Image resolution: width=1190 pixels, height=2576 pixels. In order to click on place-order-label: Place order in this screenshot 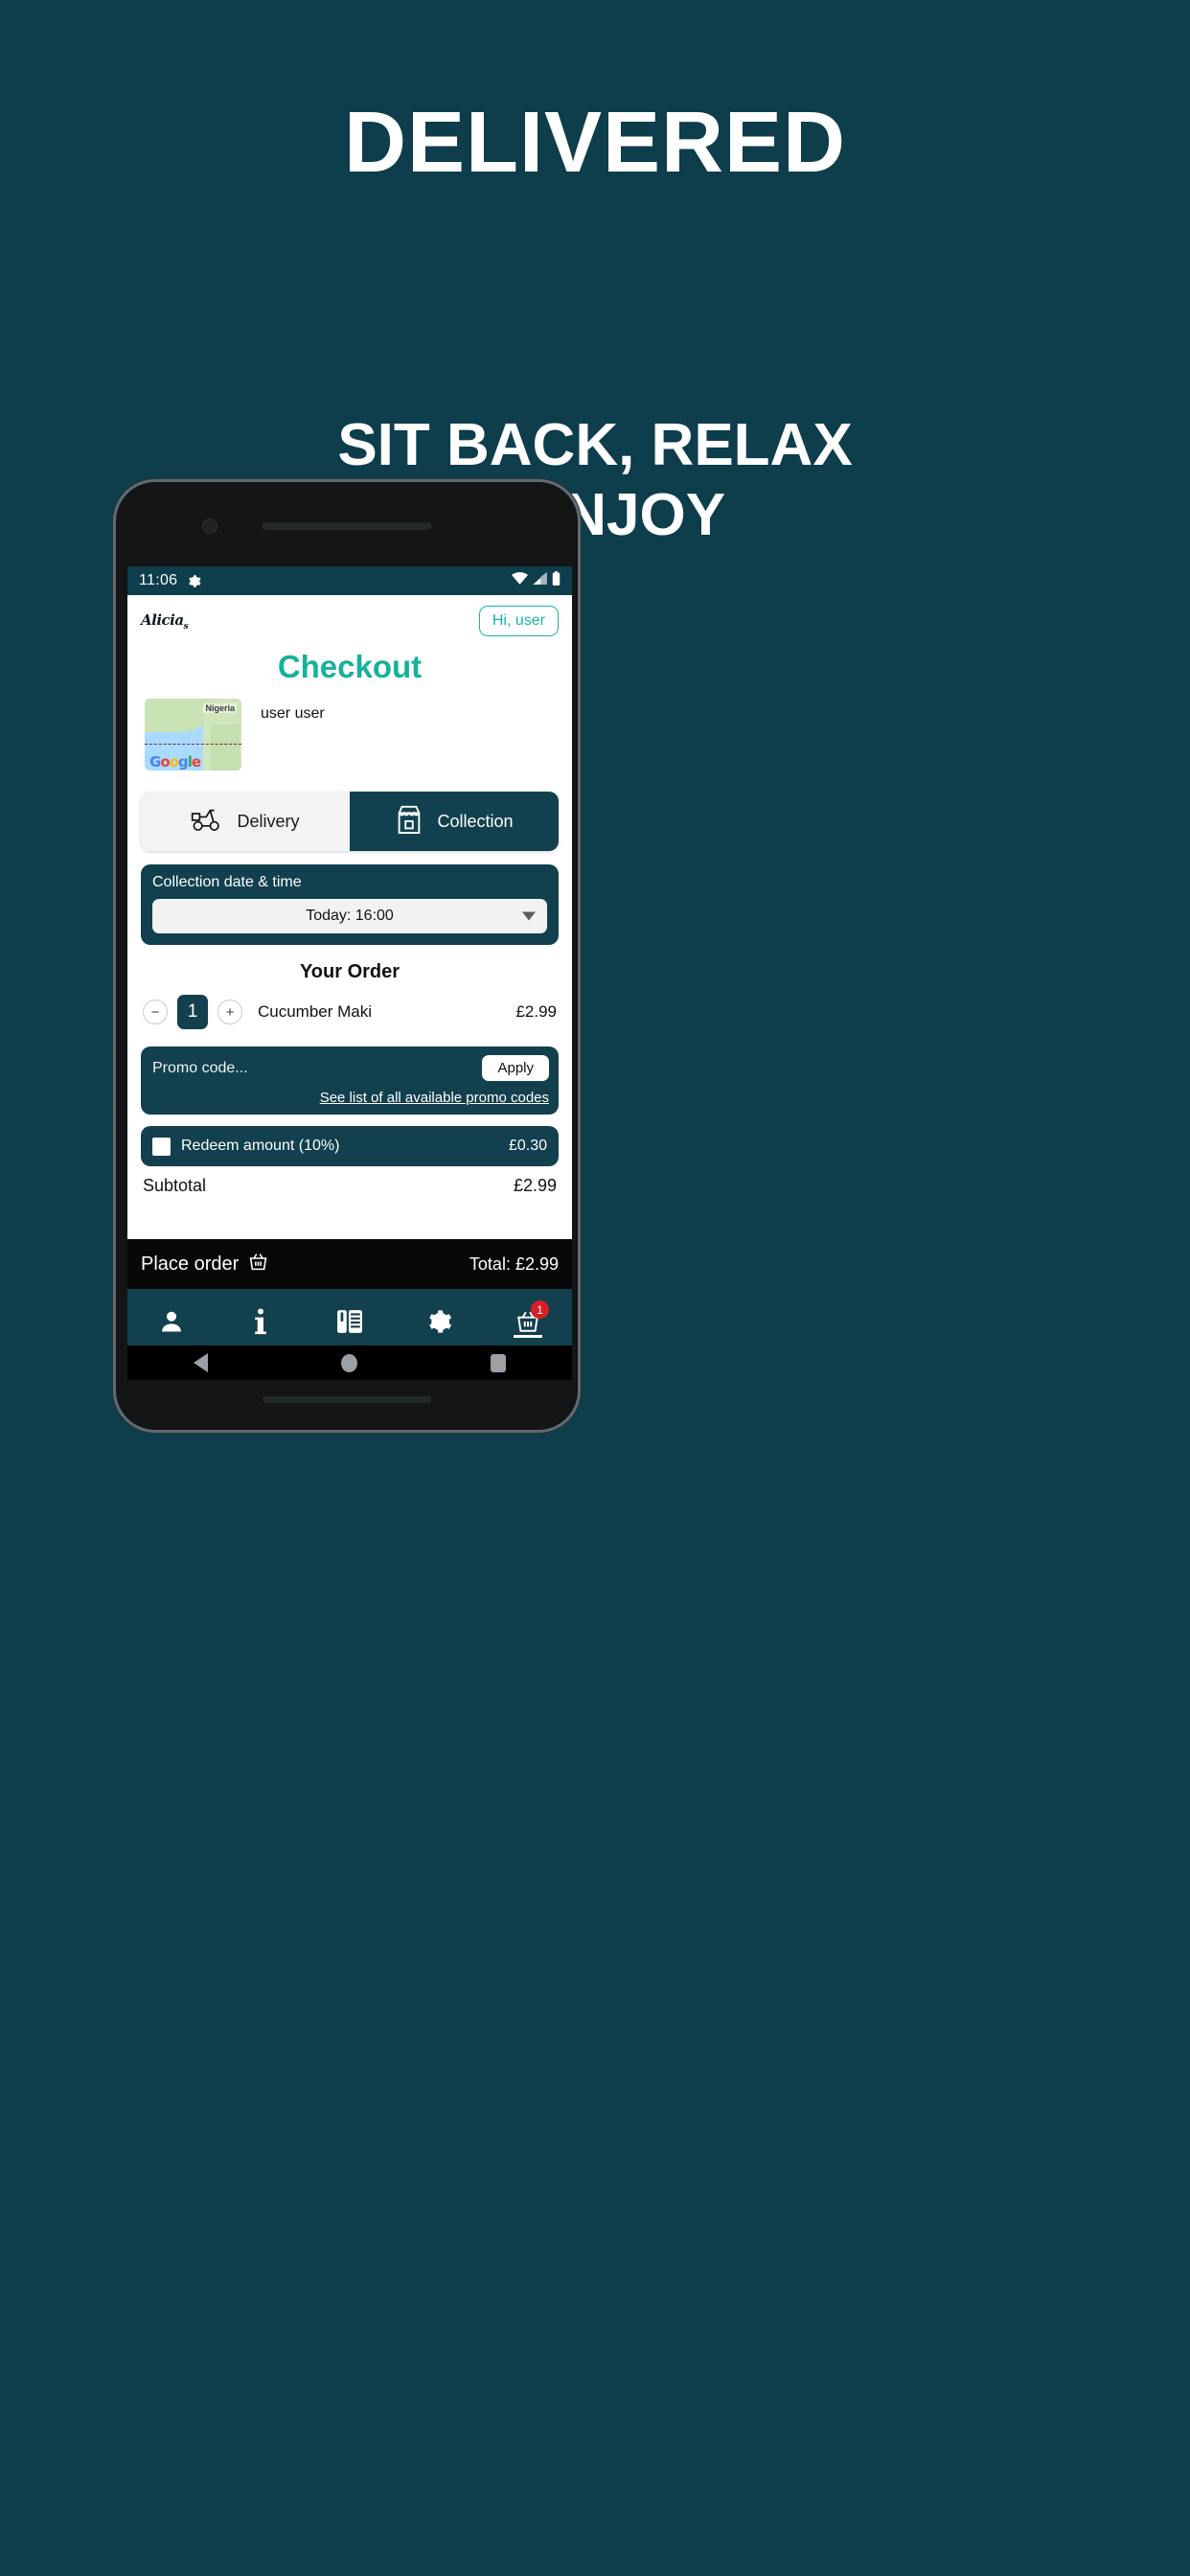, I will do `click(191, 1264)`.